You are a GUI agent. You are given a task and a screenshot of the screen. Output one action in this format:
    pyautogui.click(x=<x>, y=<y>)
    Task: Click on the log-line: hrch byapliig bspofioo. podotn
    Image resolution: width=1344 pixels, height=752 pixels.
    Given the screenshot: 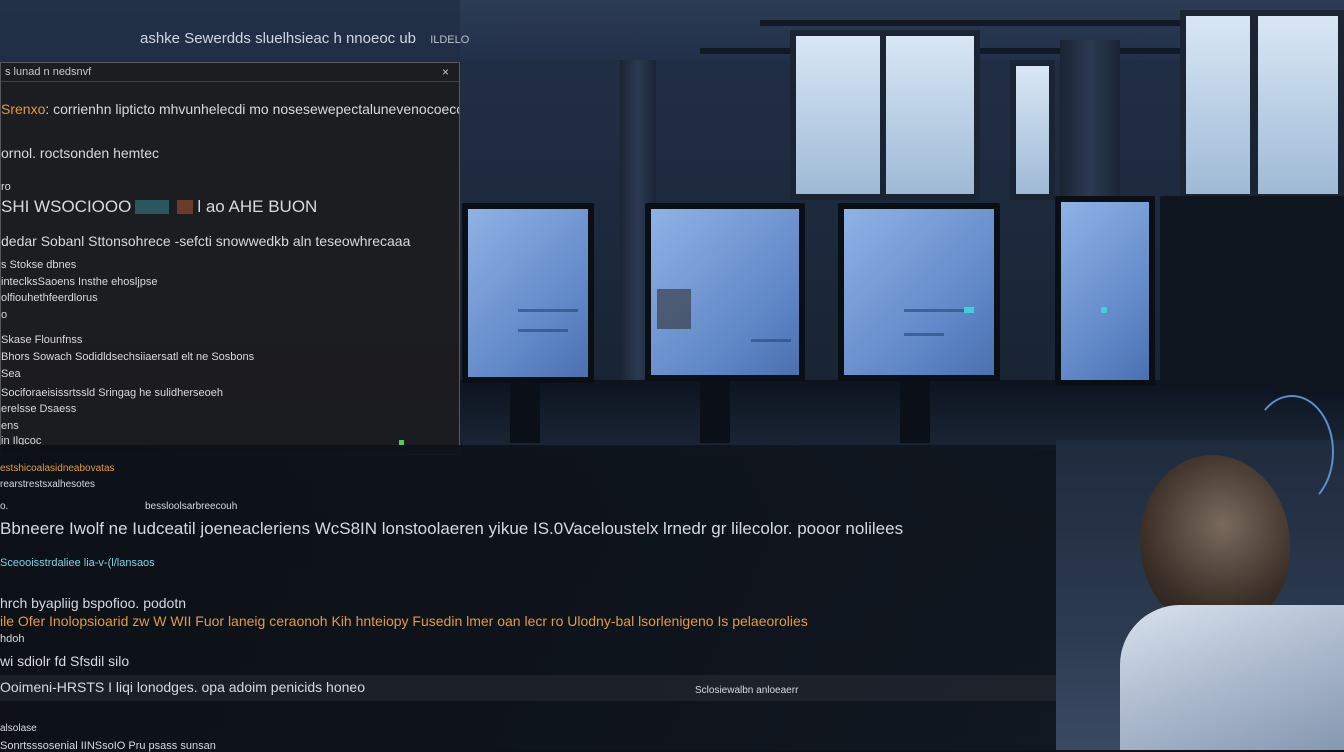 What is the action you would take?
    pyautogui.click(x=93, y=603)
    